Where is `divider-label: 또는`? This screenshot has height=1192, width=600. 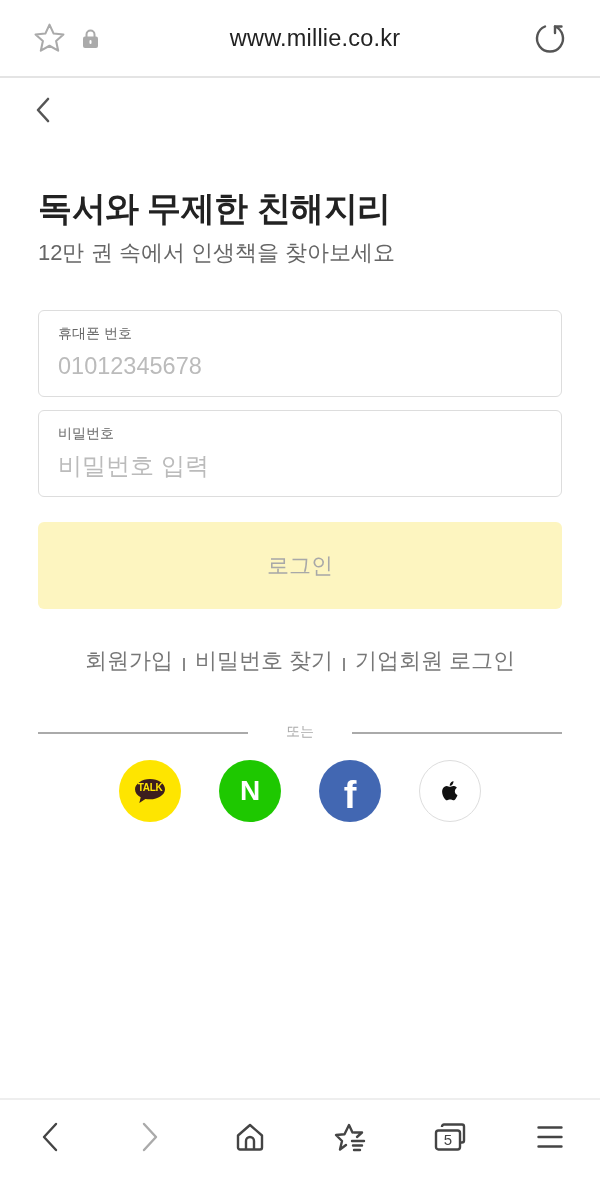
divider-label: 또는 is located at coordinates (300, 732).